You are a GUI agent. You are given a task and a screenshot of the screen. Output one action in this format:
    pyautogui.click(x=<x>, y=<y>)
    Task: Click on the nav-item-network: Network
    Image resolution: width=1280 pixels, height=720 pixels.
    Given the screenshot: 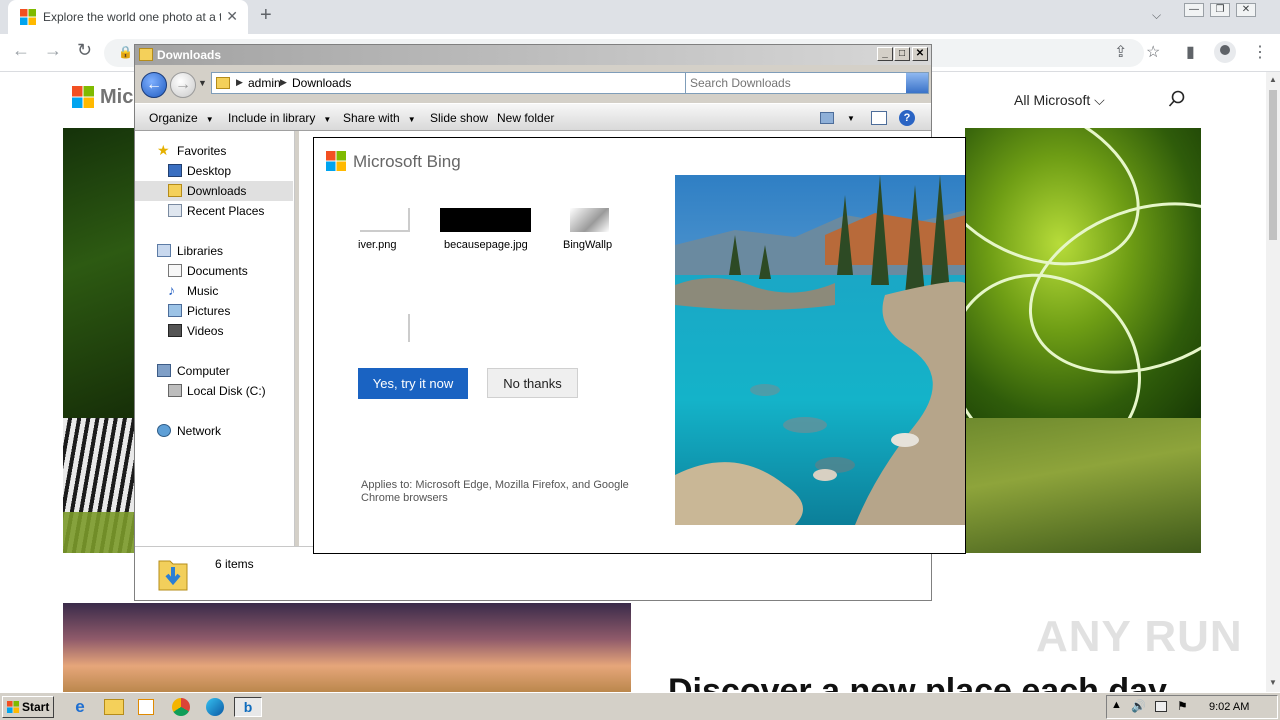 What is the action you would take?
    pyautogui.click(x=214, y=431)
    